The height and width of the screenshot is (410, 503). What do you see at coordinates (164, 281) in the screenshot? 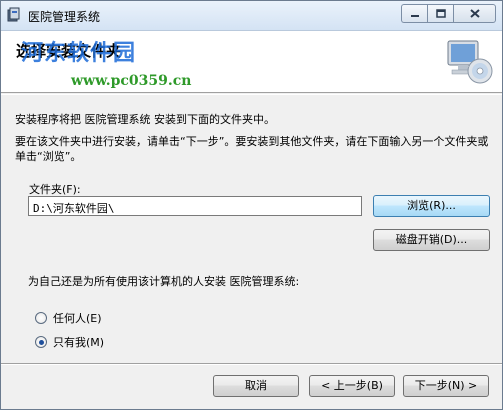
I see `install-scope-question: 为自己还是为所有使用该计算机的人安装 医院管理系统:` at bounding box center [164, 281].